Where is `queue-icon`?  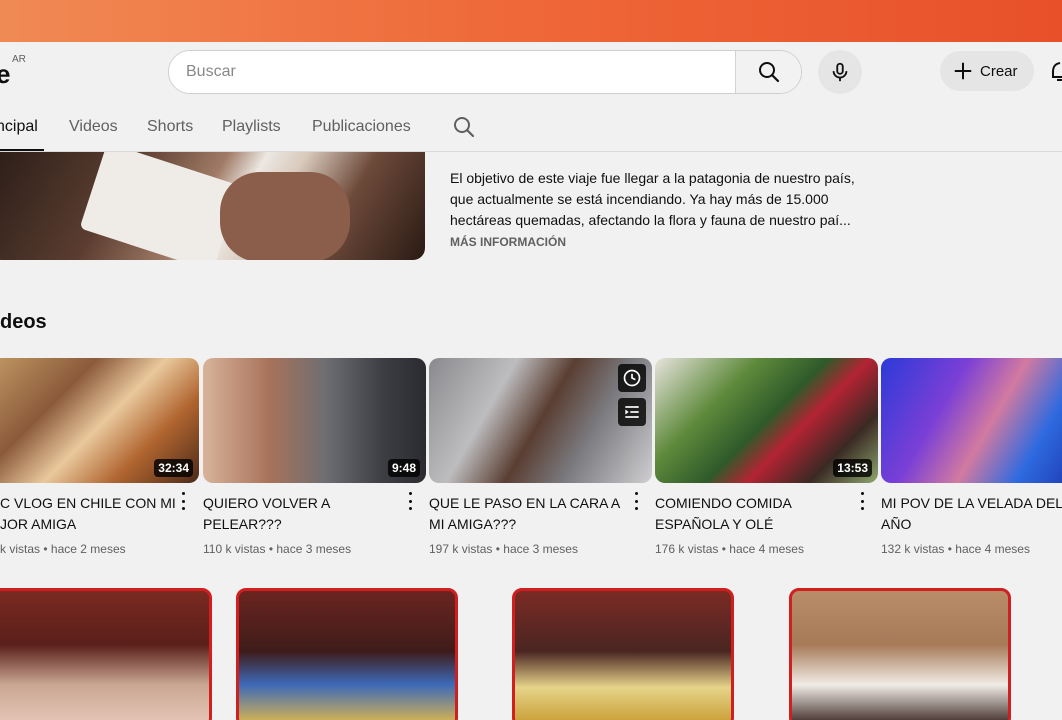
queue-icon is located at coordinates (632, 412).